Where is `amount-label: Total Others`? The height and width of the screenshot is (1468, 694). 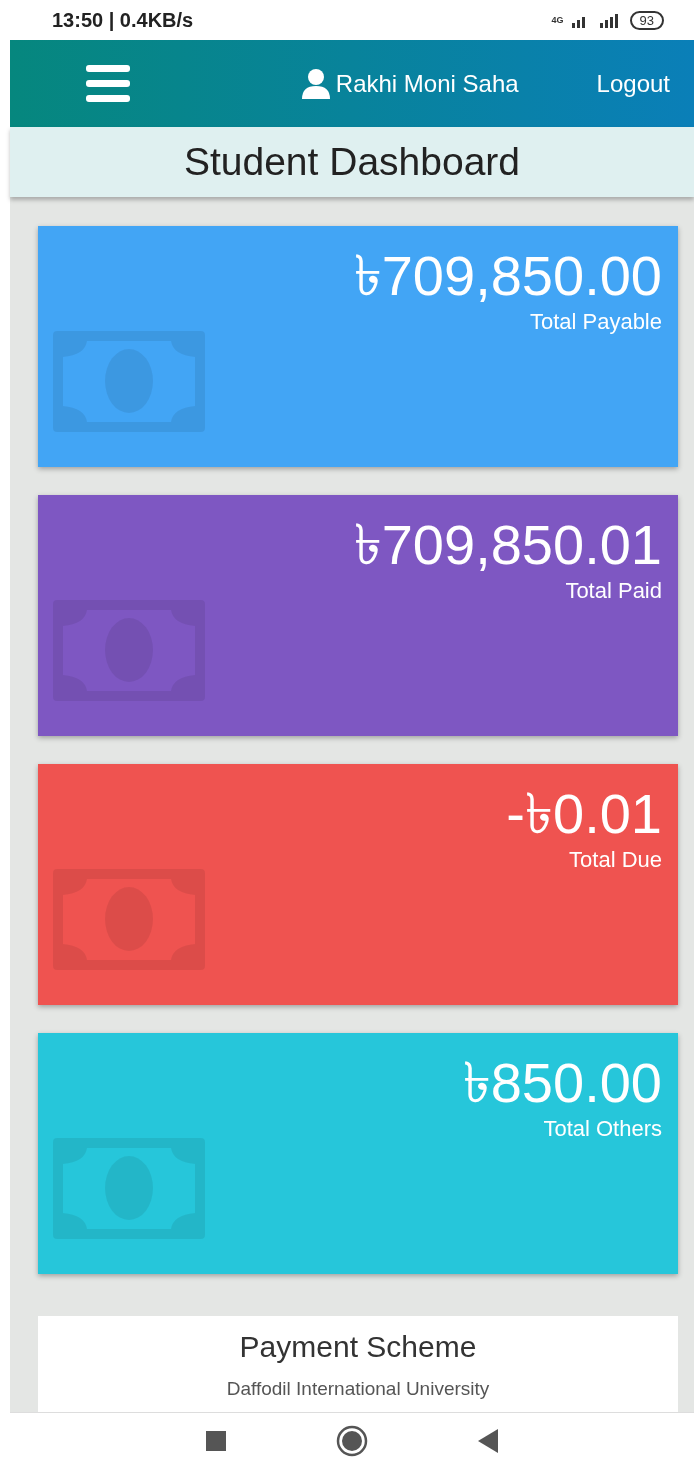 amount-label: Total Others is located at coordinates (602, 1129).